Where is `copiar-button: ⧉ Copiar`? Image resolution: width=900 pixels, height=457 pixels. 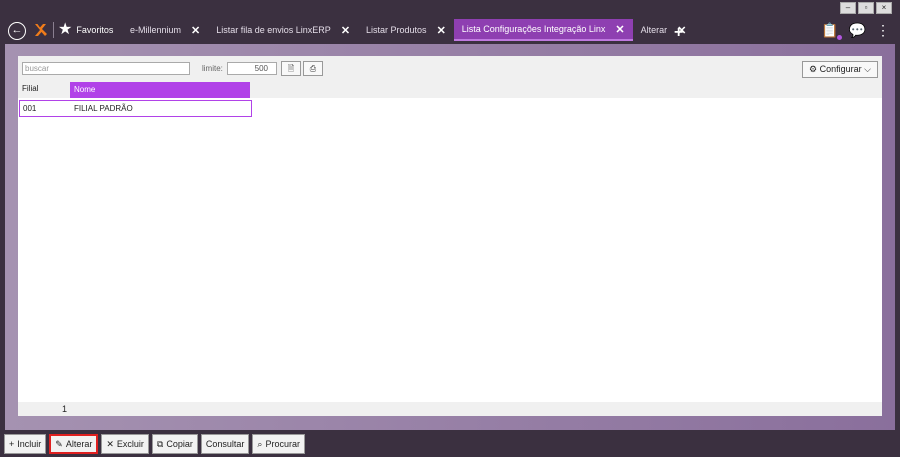
copiar-button: ⧉ Copiar is located at coordinates (174, 444).